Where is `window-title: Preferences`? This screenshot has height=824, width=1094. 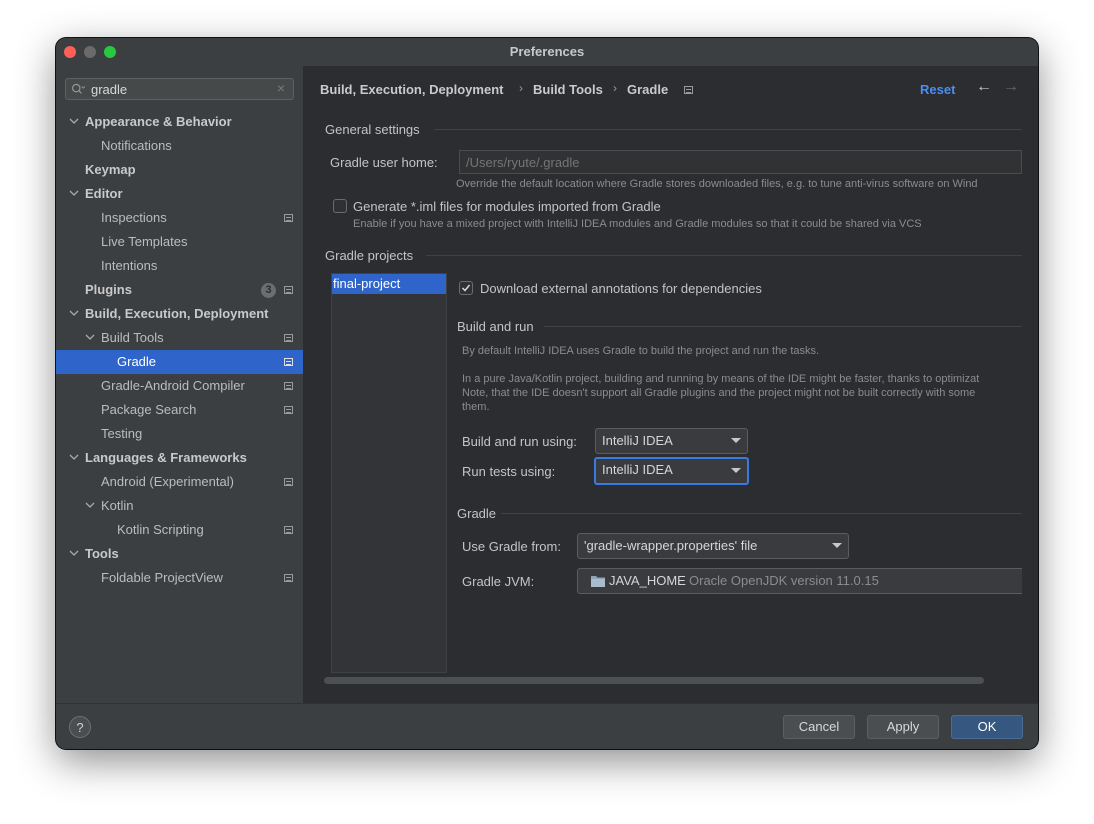
window-title: Preferences is located at coordinates (547, 51).